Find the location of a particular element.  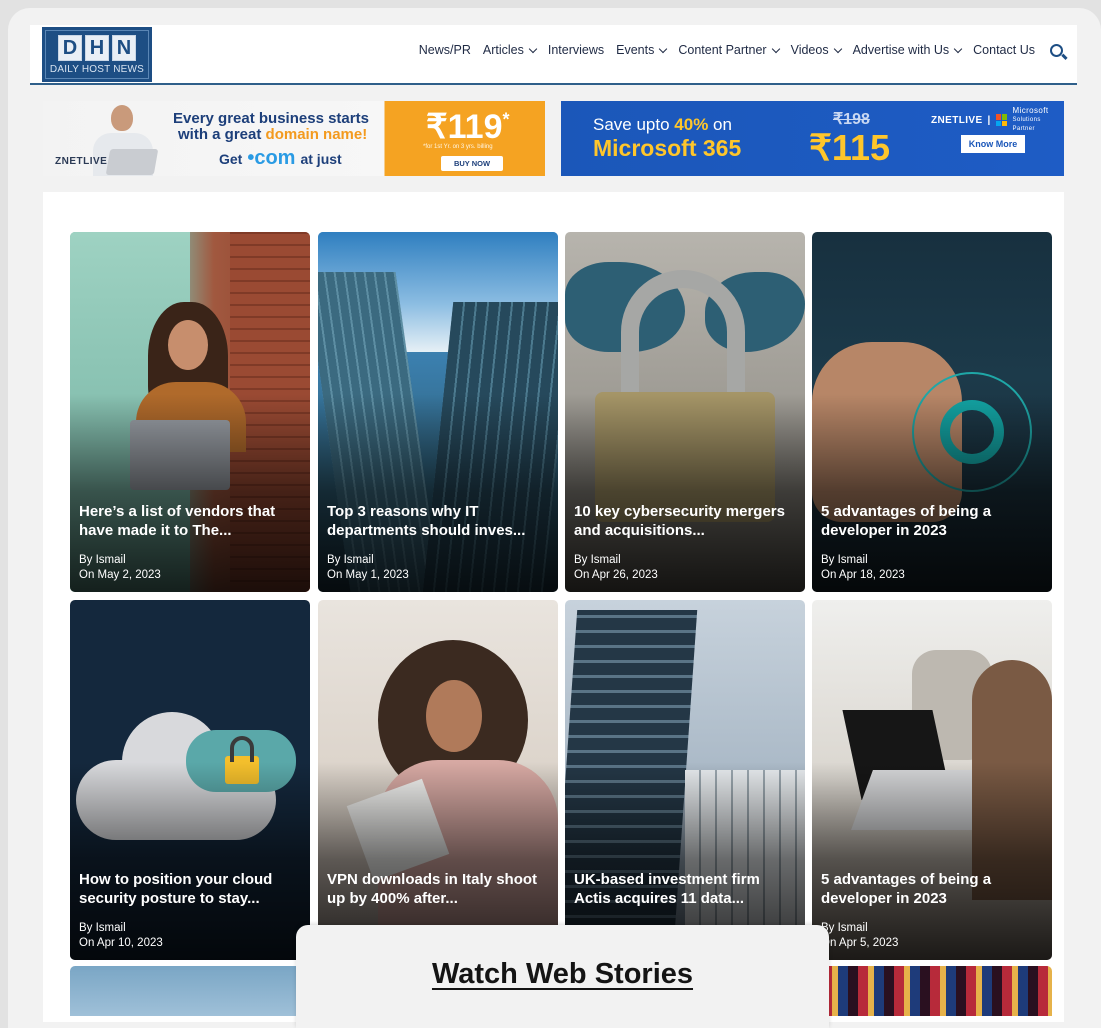

logo-letter-h: H is located at coordinates (97, 48).